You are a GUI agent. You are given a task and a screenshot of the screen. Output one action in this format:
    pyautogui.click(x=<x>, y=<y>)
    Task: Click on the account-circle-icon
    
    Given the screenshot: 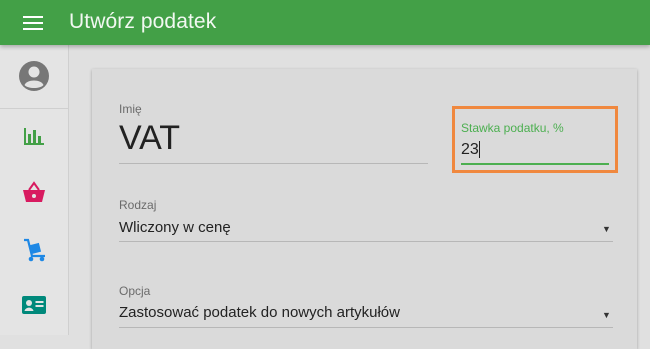 What is the action you would take?
    pyautogui.click(x=34, y=76)
    